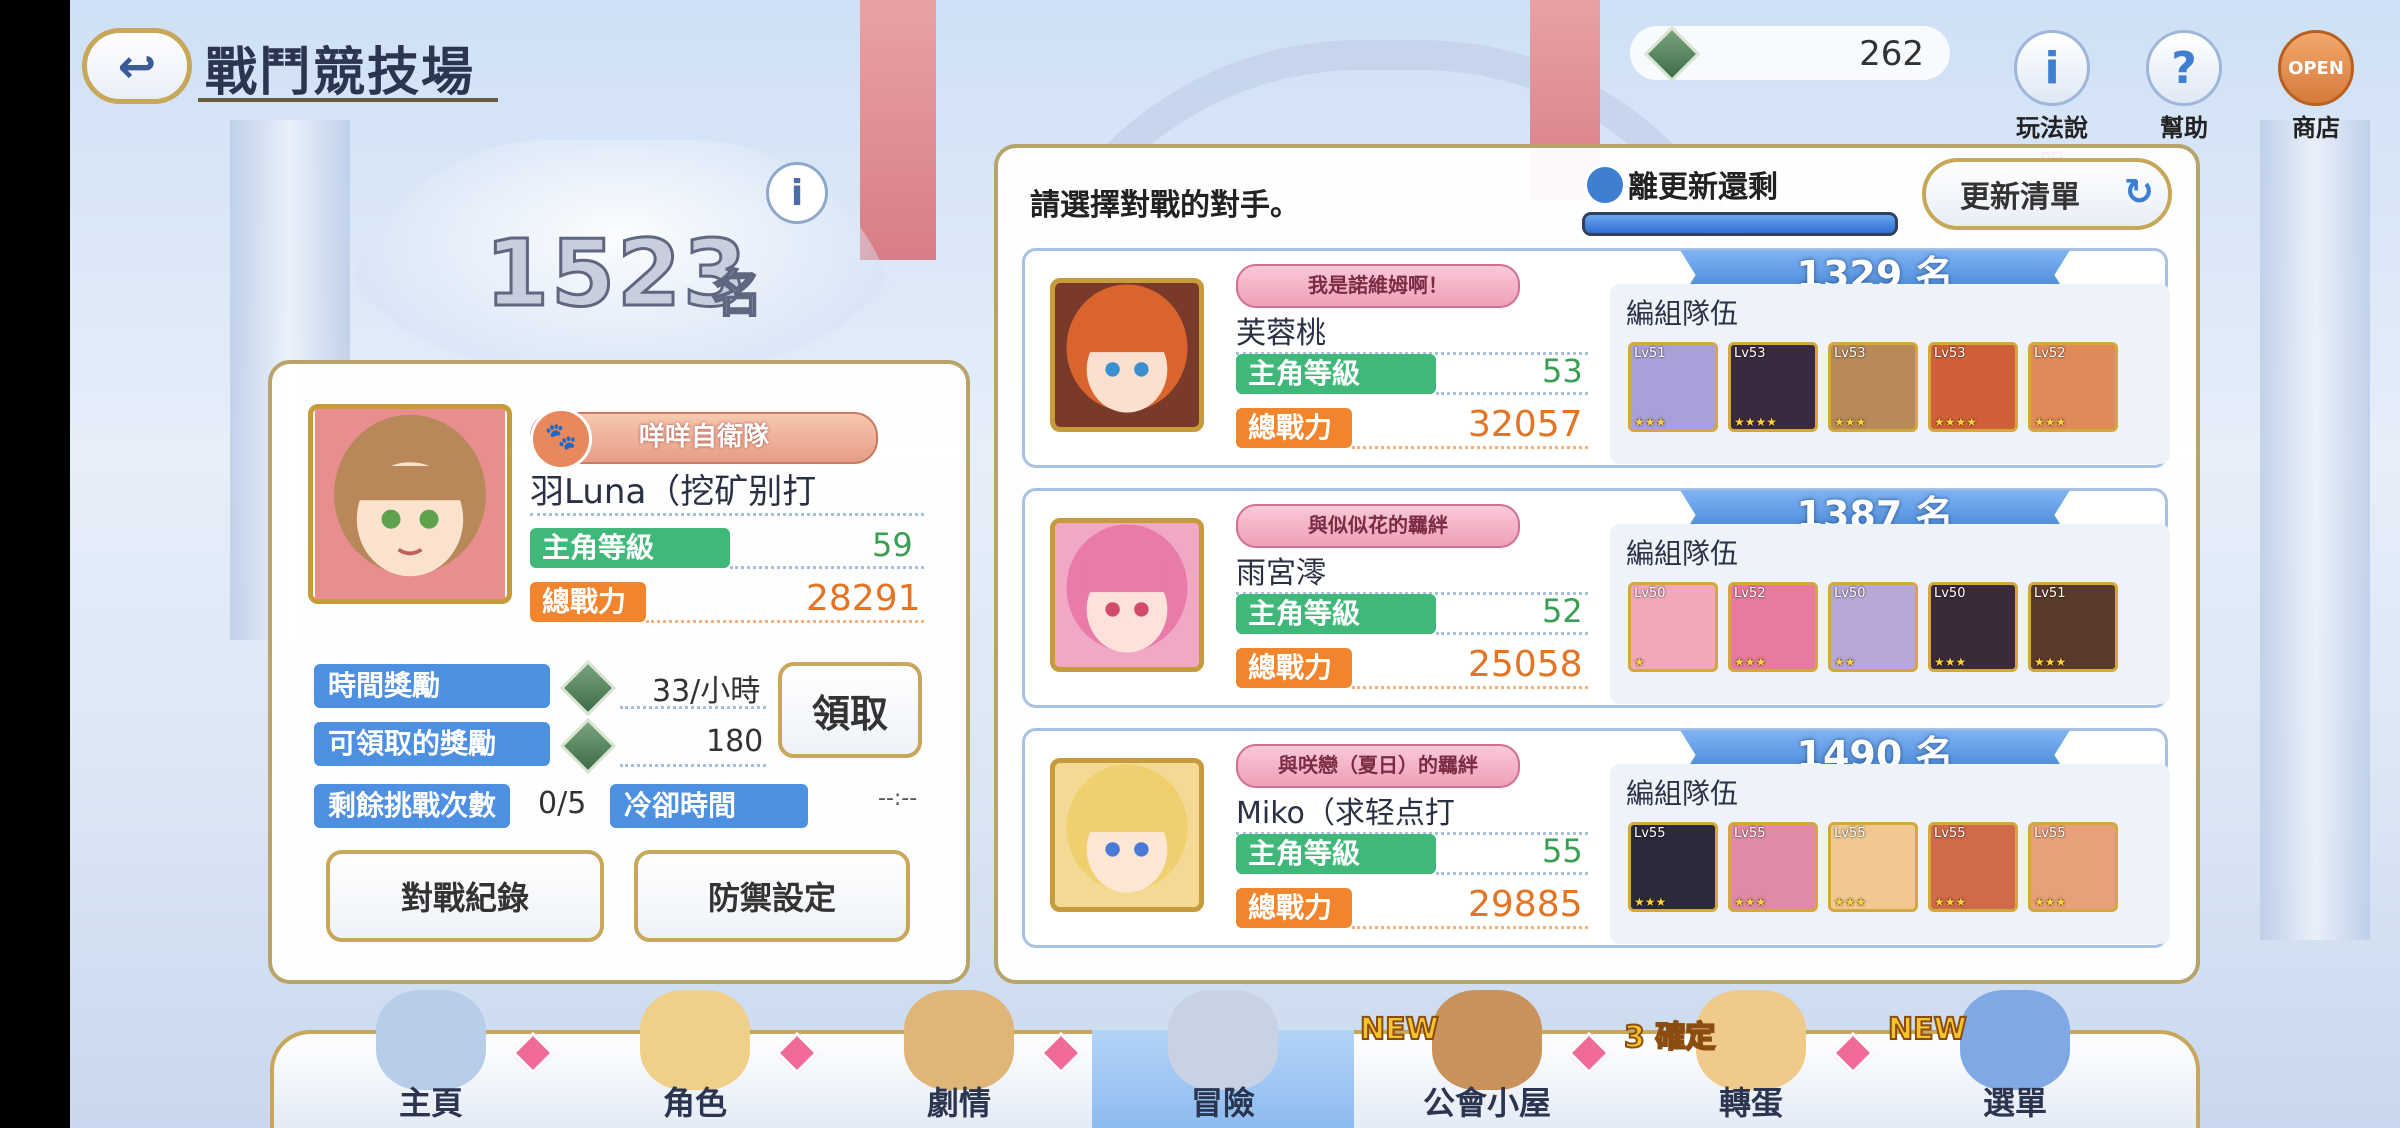 This screenshot has height=1128, width=2400. What do you see at coordinates (1703, 187) in the screenshot?
I see `refresh-timer-label: 離更新還剩` at bounding box center [1703, 187].